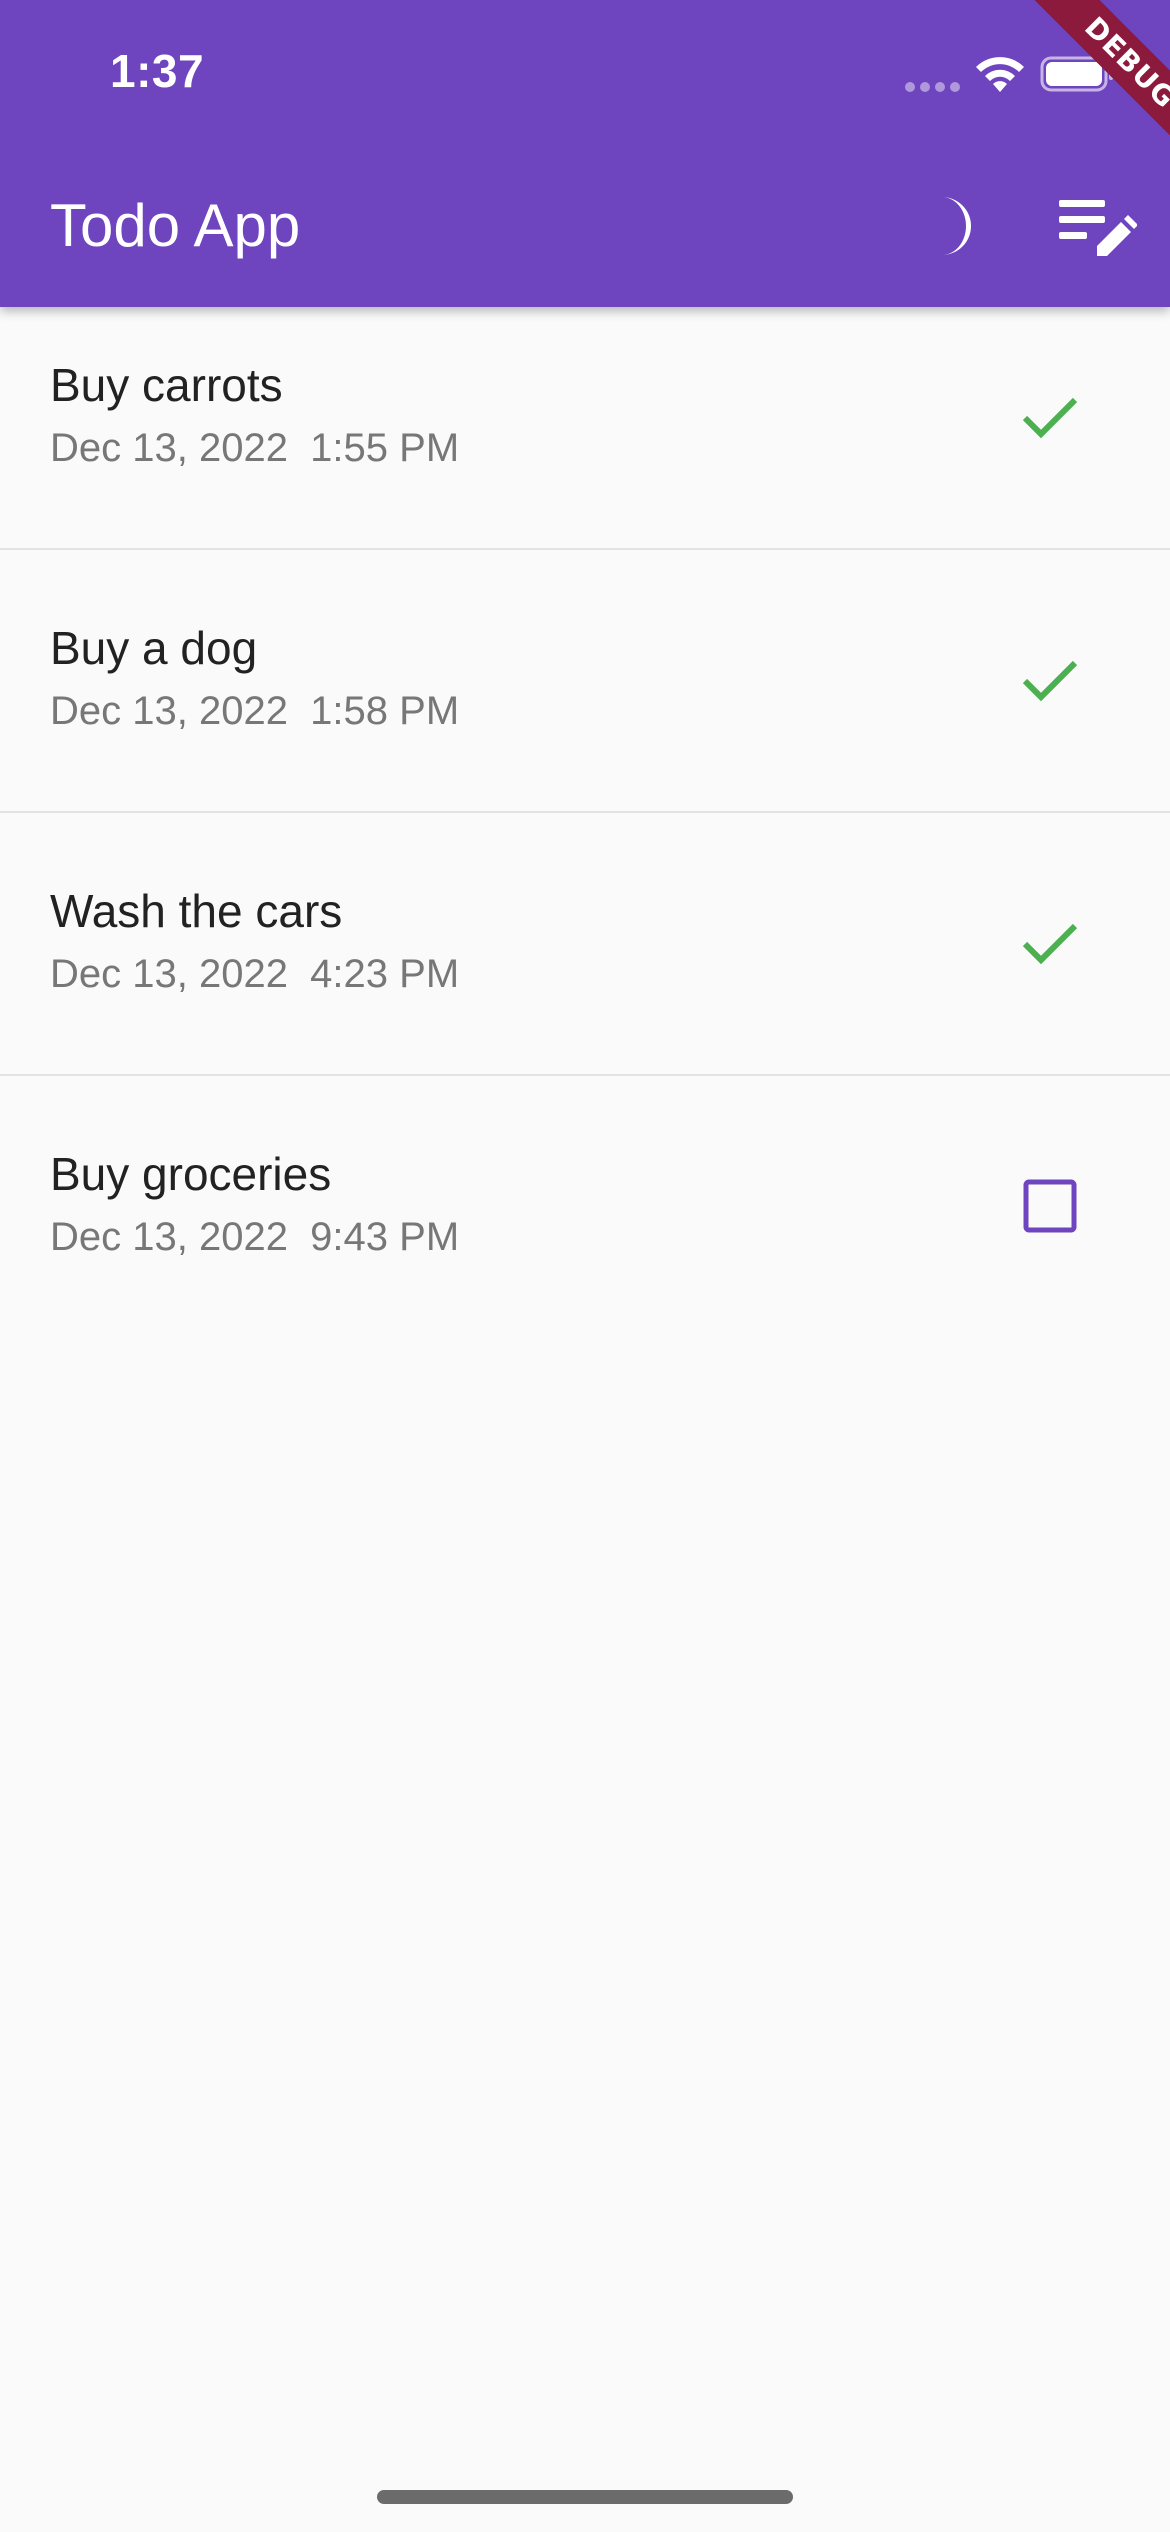 This screenshot has width=1170, height=2532. Describe the element at coordinates (585, 681) in the screenshot. I see `todo-list-item: Buy a dog Dec 13, 2022 1:58 PM` at that location.